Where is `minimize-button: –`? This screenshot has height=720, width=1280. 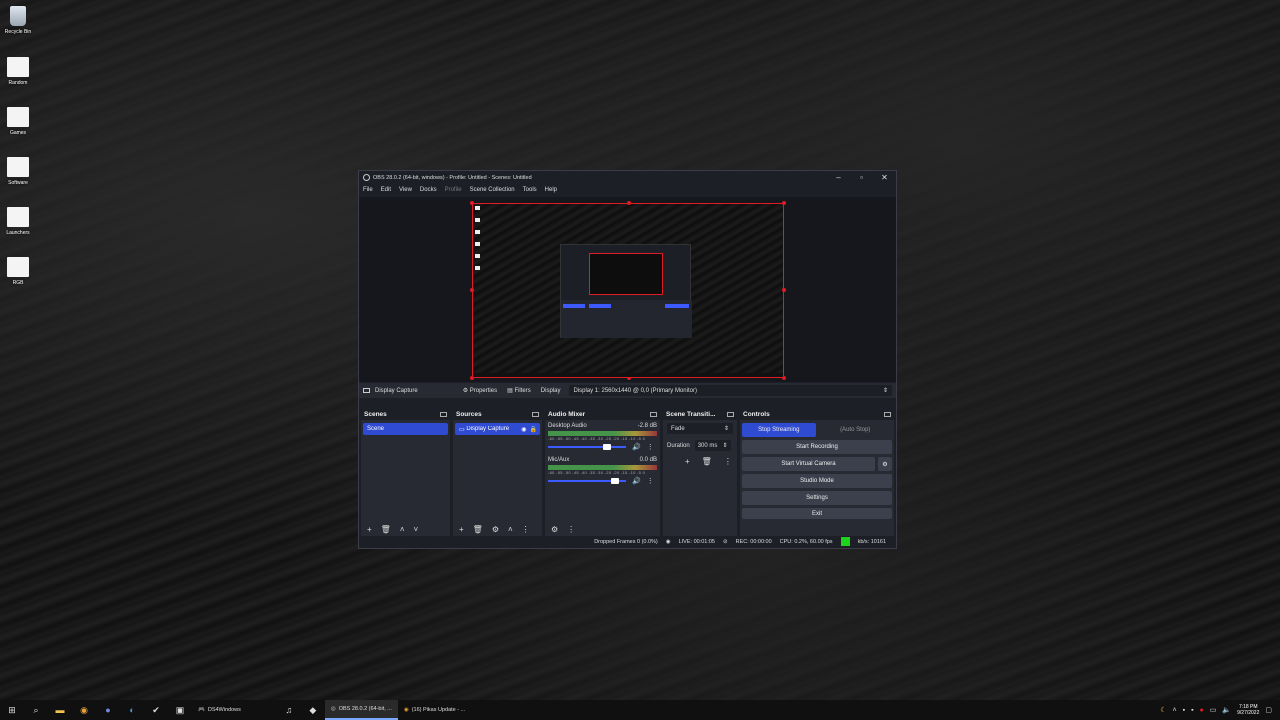 minimize-button: – is located at coordinates (838, 177).